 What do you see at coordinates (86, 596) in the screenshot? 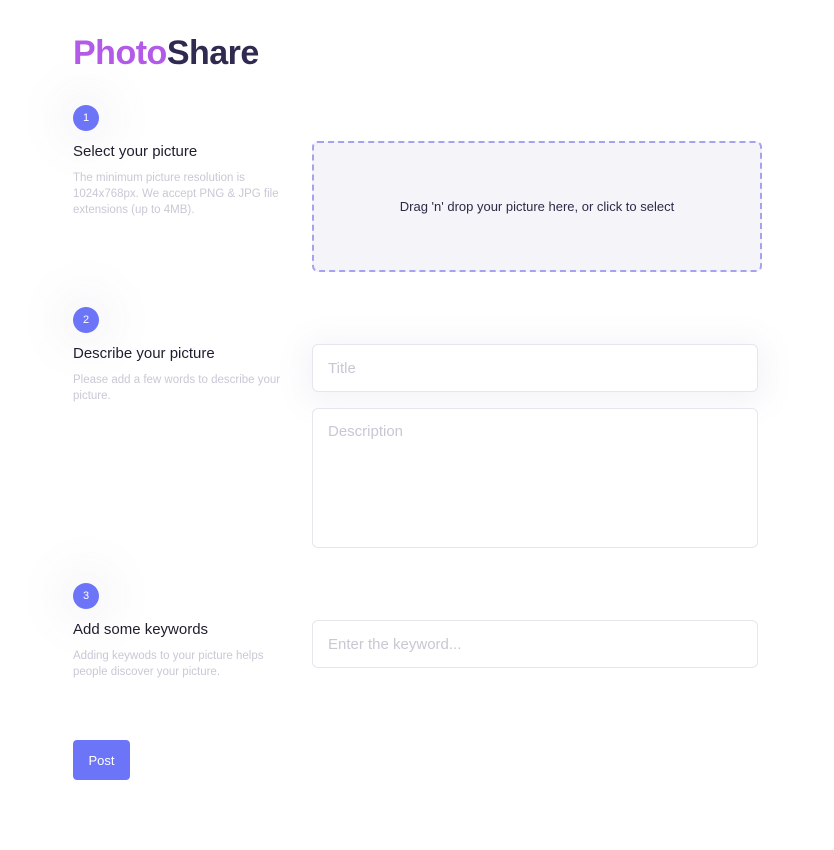
I see `step-3-badge: 3` at bounding box center [86, 596].